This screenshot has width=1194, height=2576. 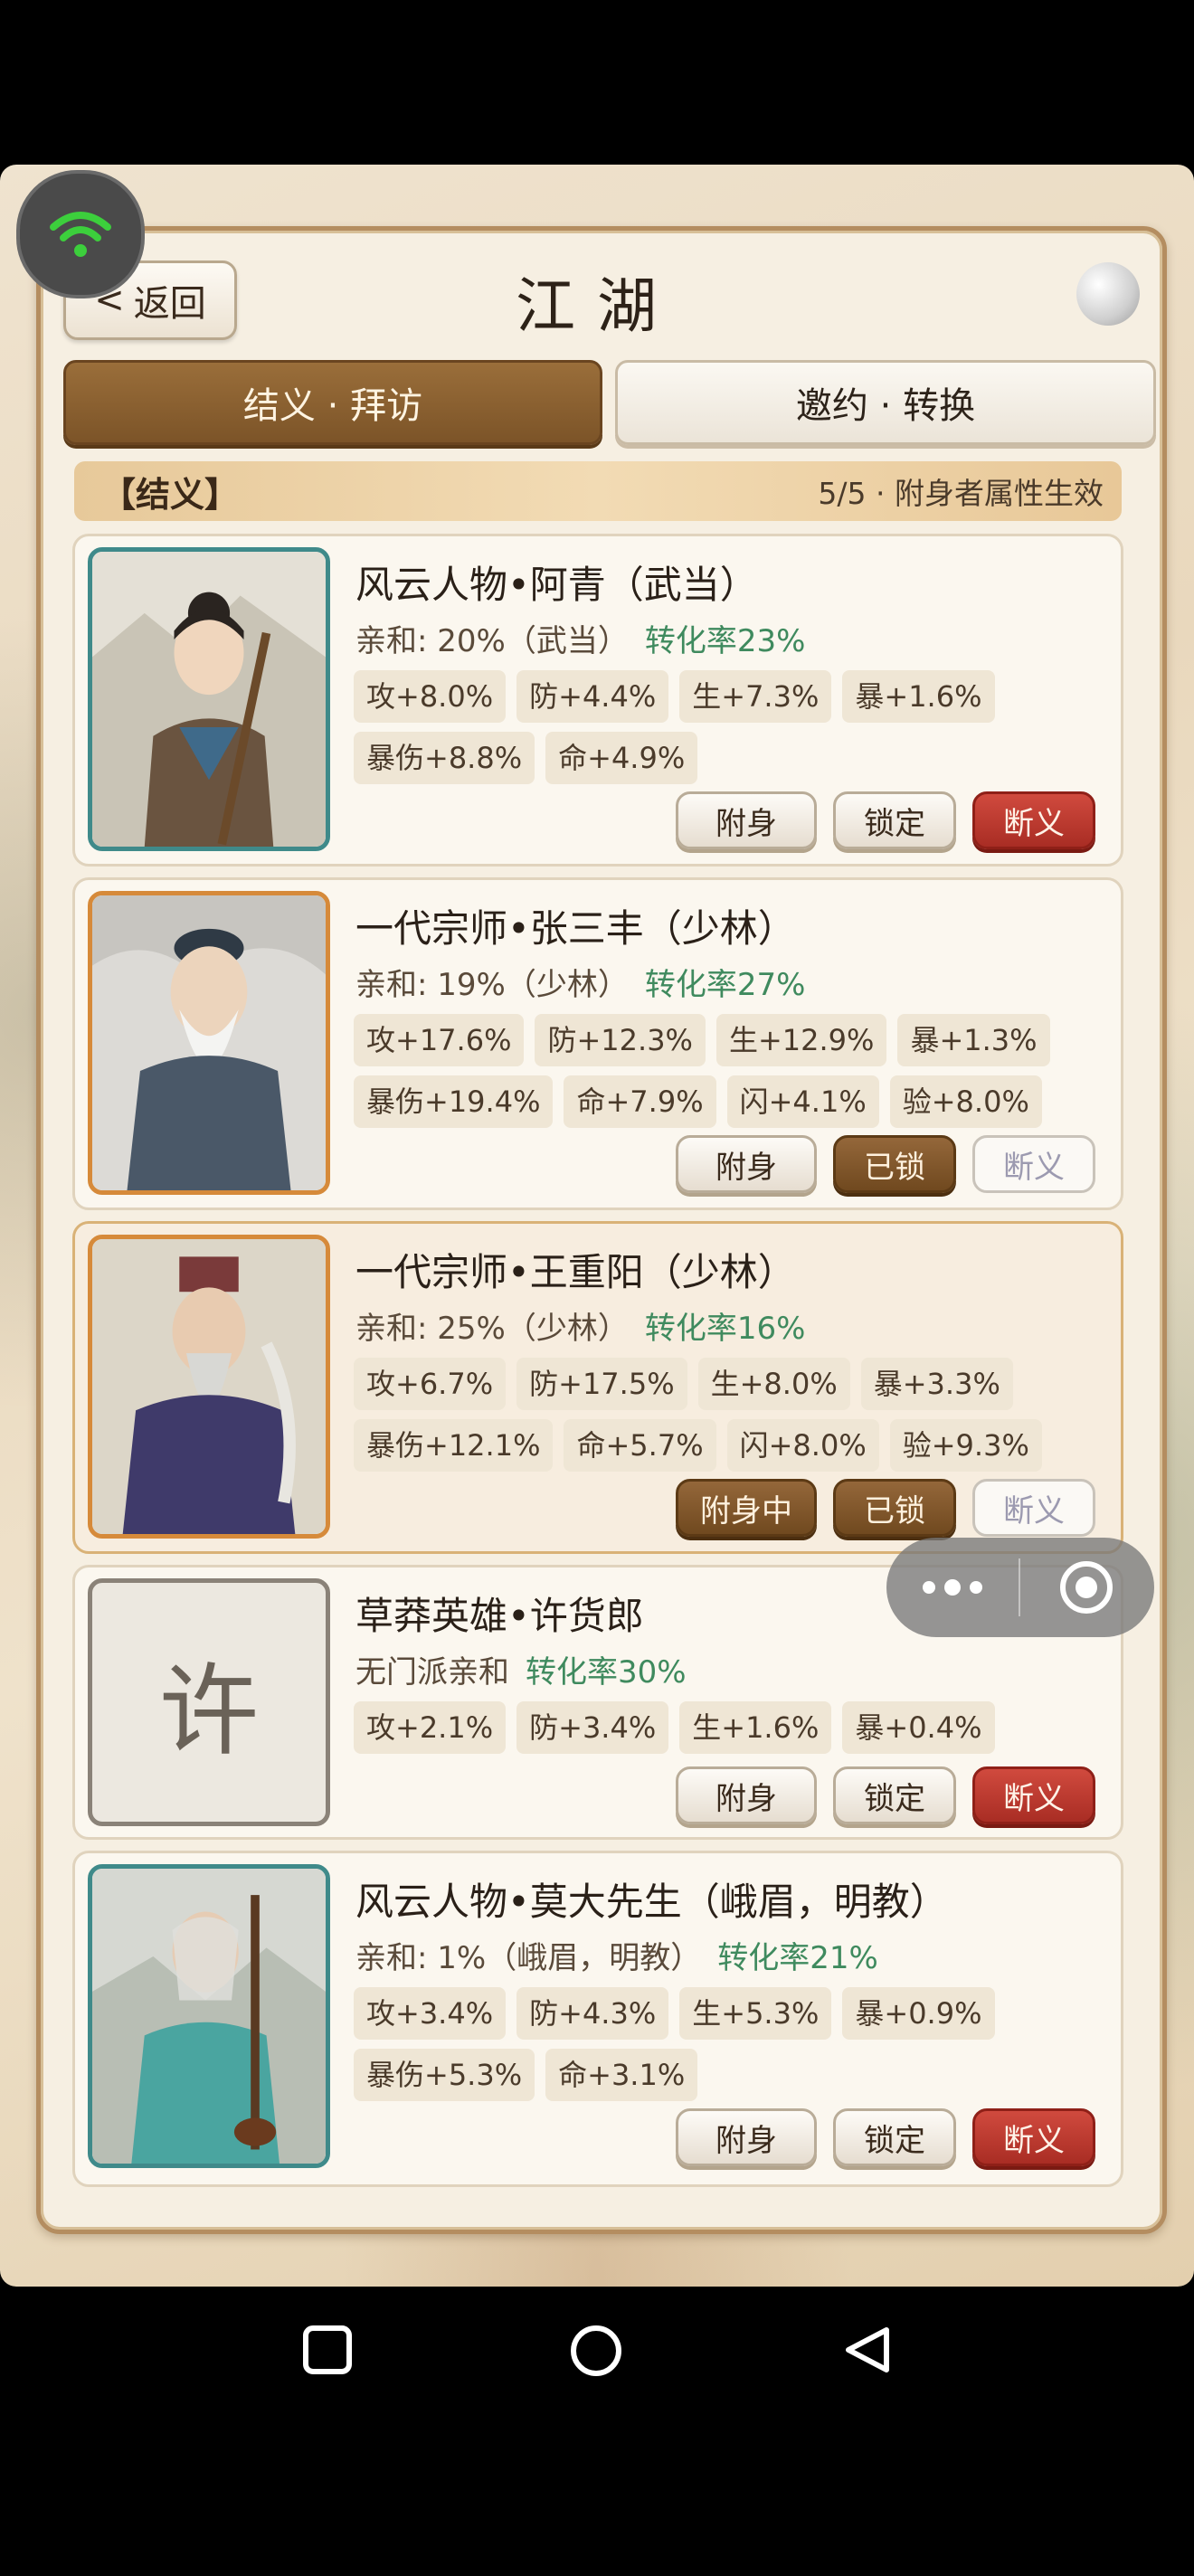 I want to click on stat-chip: 生+8.0%, so click(x=773, y=1384).